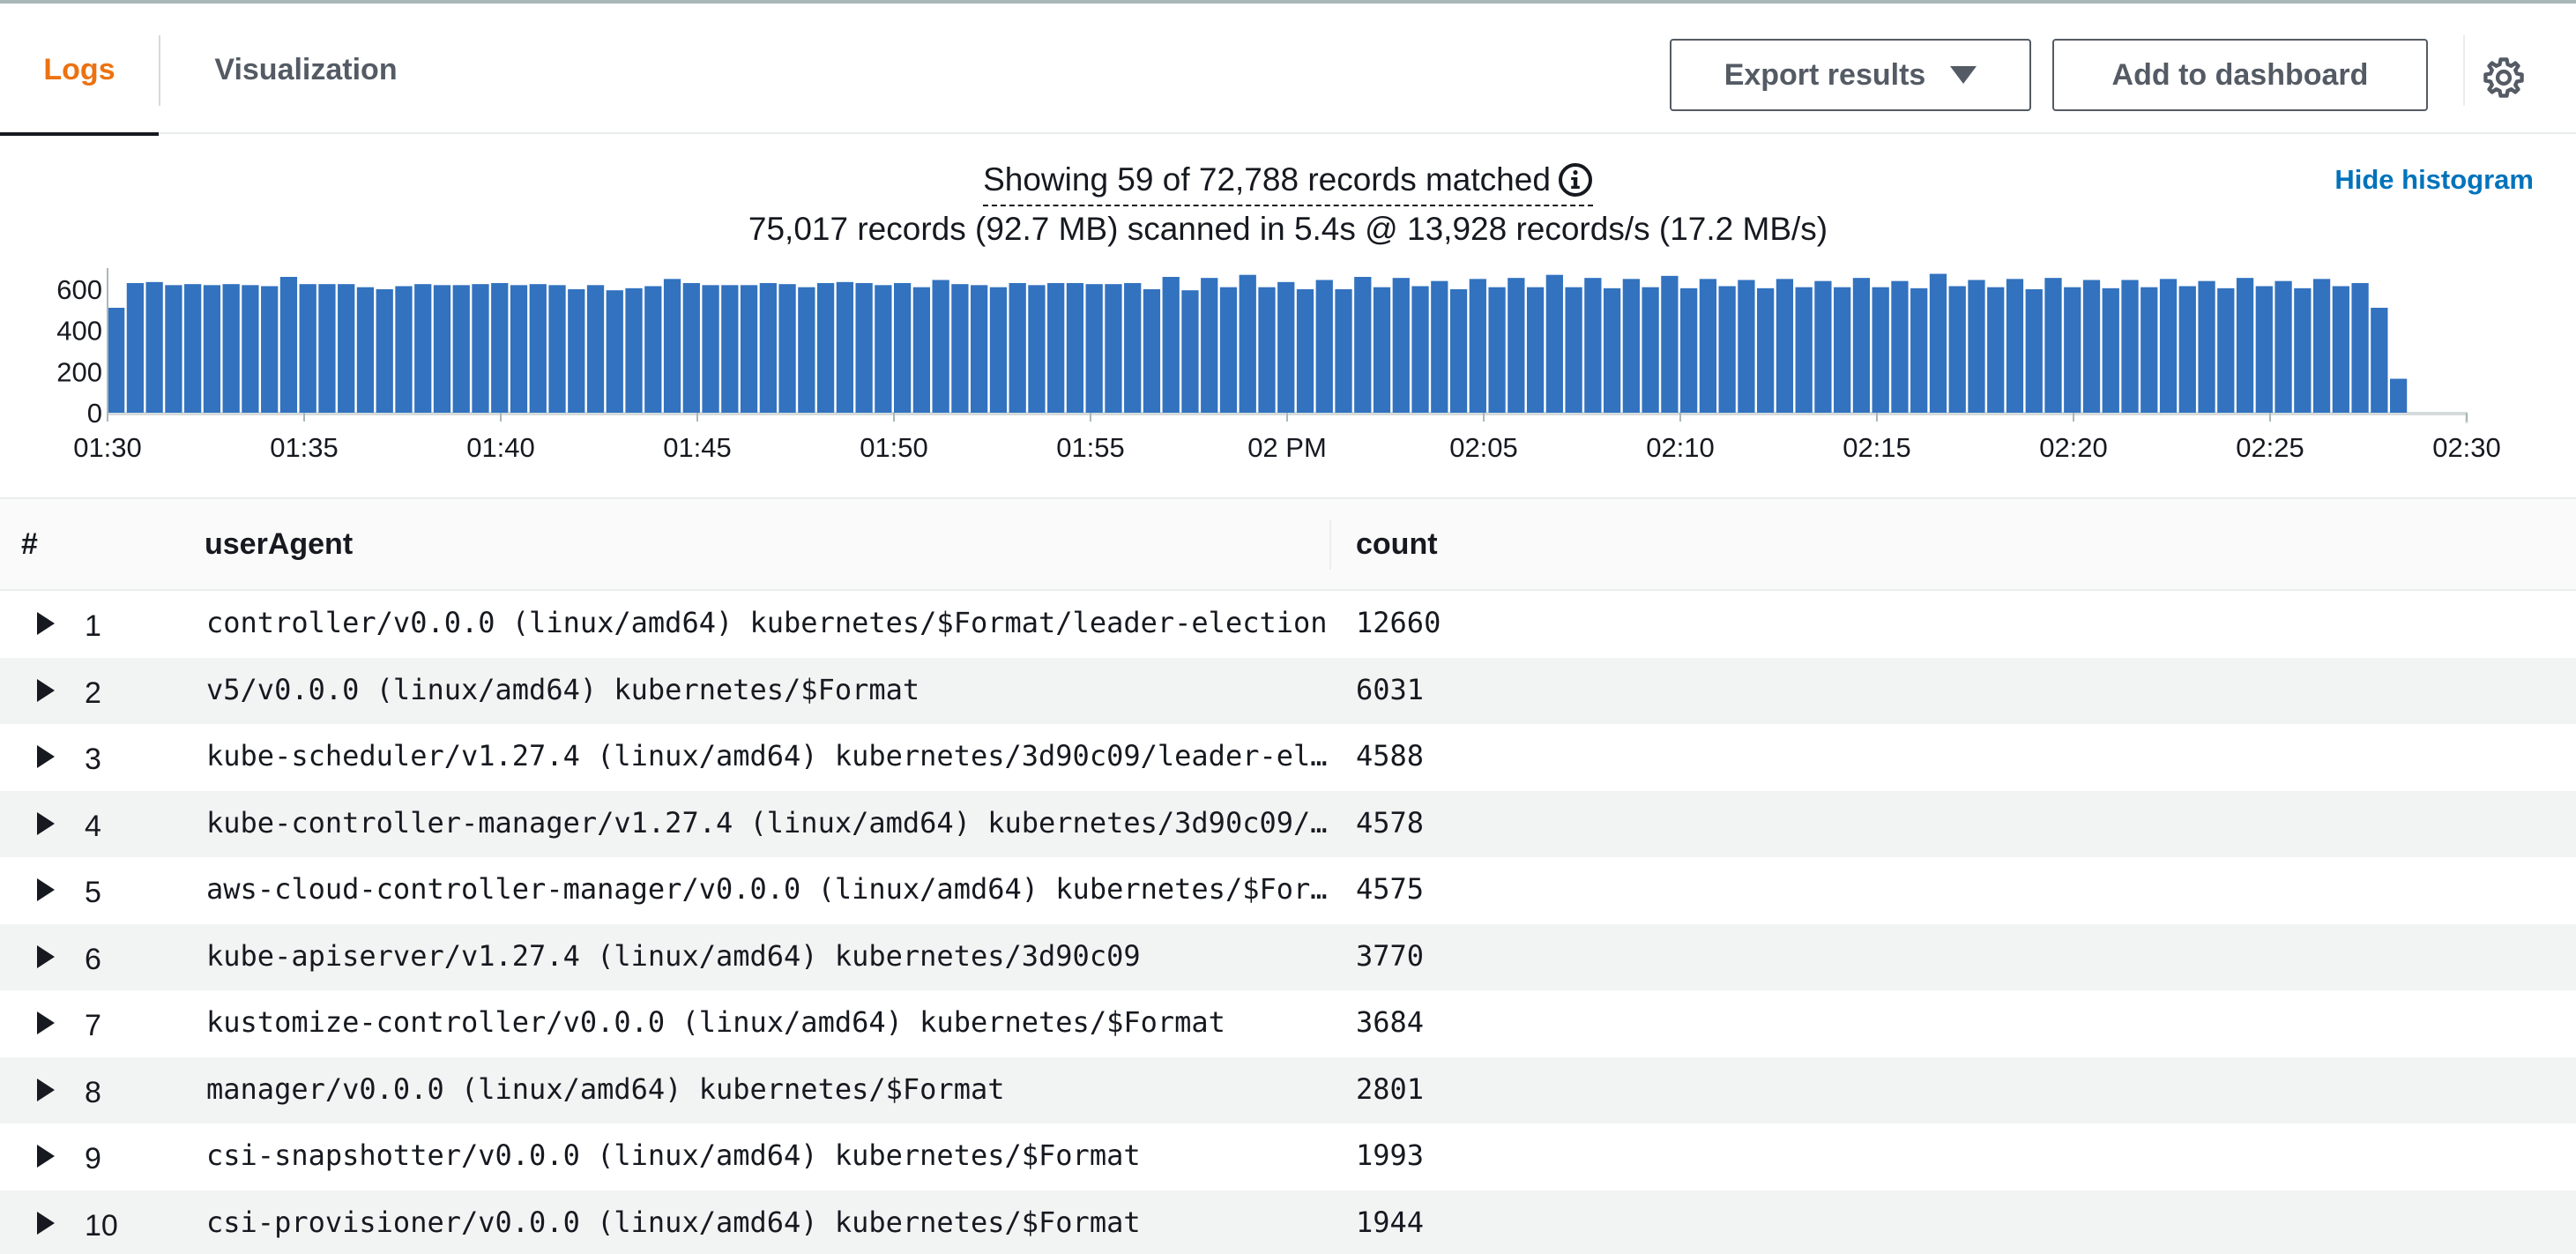  I want to click on records-matched-text: Showing 59 of 72,788 records matched, so click(1288, 182).